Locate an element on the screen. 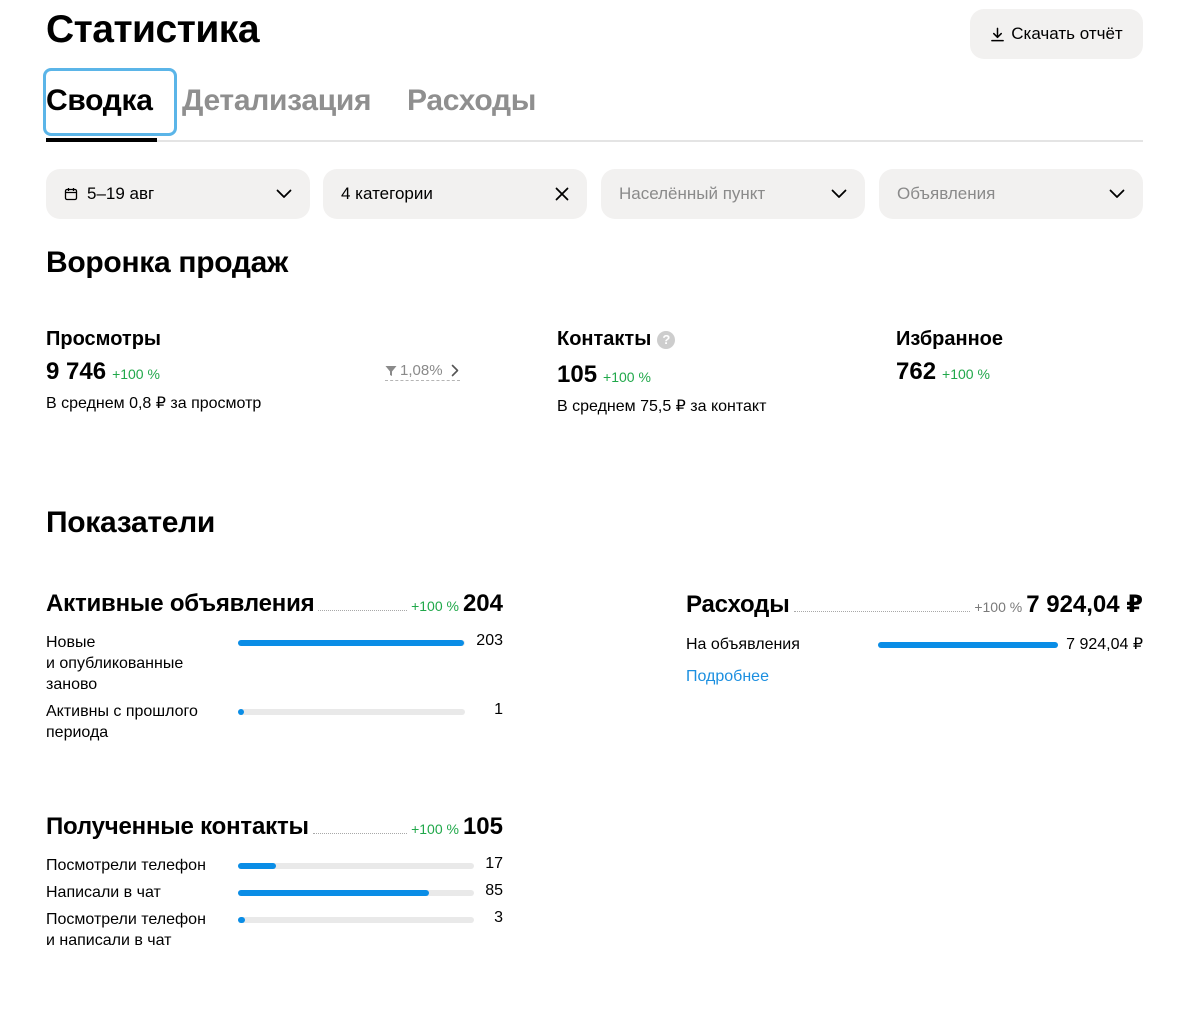 Image resolution: width=1200 pixels, height=1014 pixels. location-filter: Населённый пункт is located at coordinates (733, 194).